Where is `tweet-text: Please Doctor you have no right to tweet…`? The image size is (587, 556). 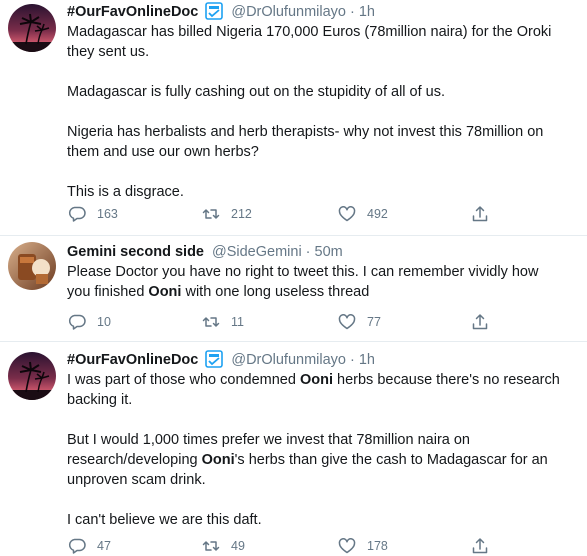
tweet-text: Please Doctor you have no right to tweet… is located at coordinates (322, 282).